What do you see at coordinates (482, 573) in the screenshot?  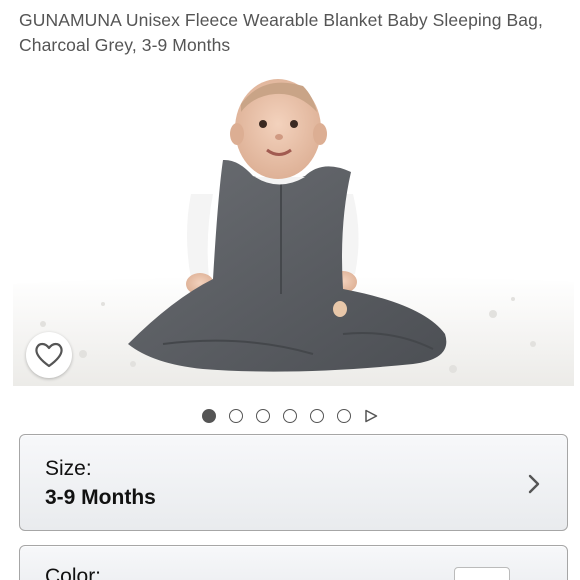 I see `color-swatch` at bounding box center [482, 573].